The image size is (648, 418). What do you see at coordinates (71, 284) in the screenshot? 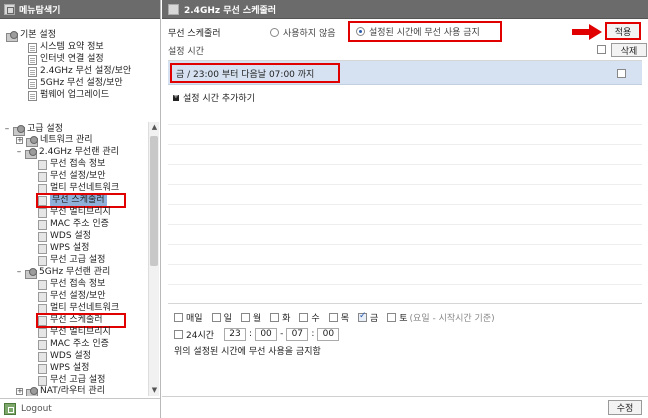
I see `tree-item-wlan5-access-info: 무선 접속 정보` at bounding box center [71, 284].